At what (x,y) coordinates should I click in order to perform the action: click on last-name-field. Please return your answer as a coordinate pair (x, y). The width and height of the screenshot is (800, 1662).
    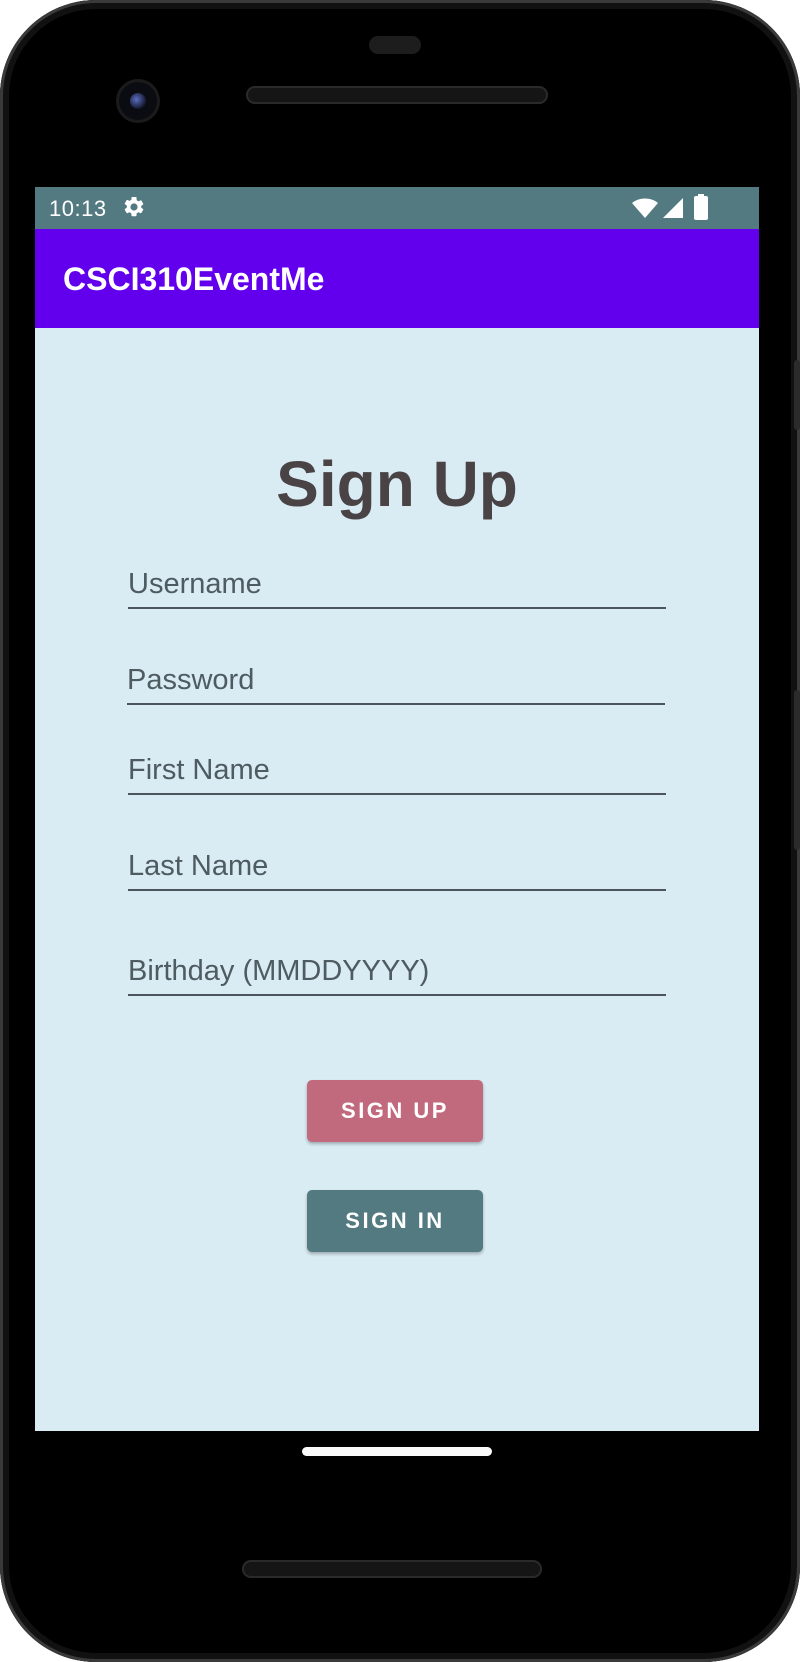
    Looking at the image, I should click on (397, 864).